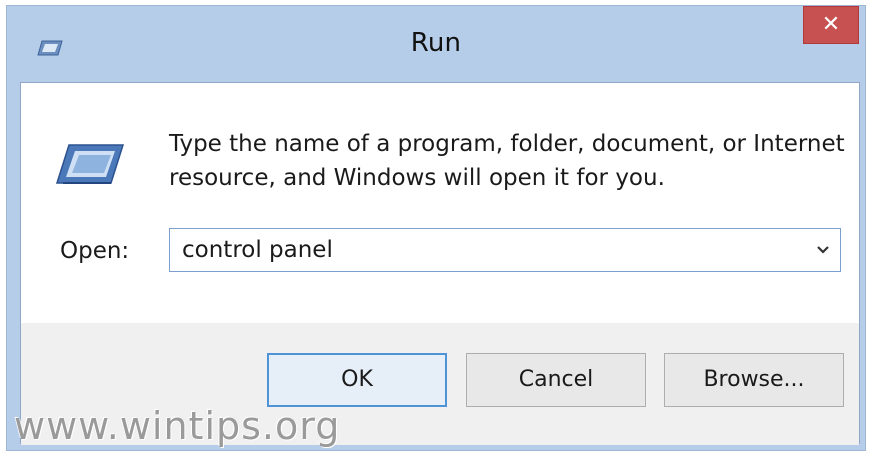 The image size is (870, 455). I want to click on run-program-icon, so click(90, 164).